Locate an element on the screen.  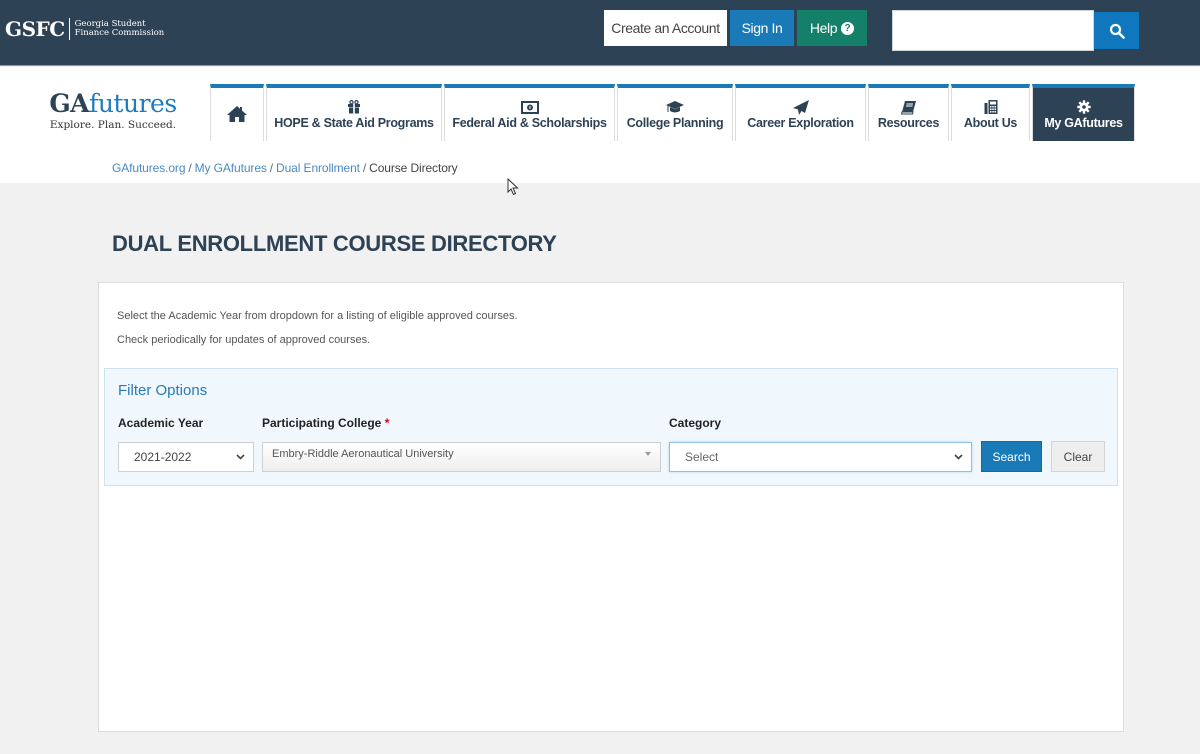
home-icon is located at coordinates (237, 114).